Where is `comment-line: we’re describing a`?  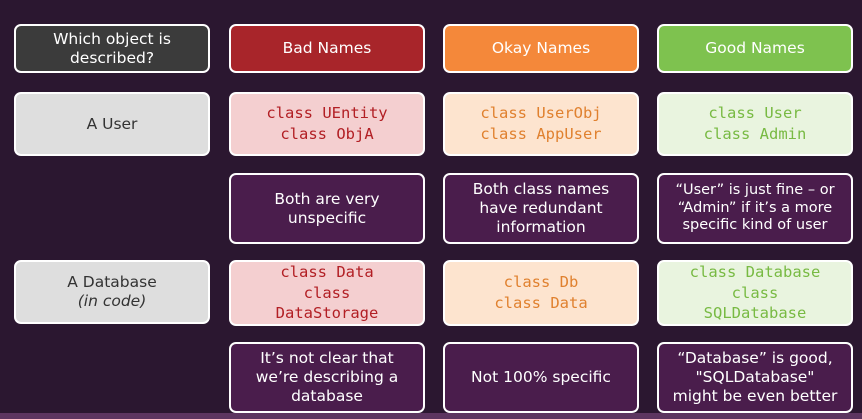
comment-line: we’re describing a is located at coordinates (327, 377).